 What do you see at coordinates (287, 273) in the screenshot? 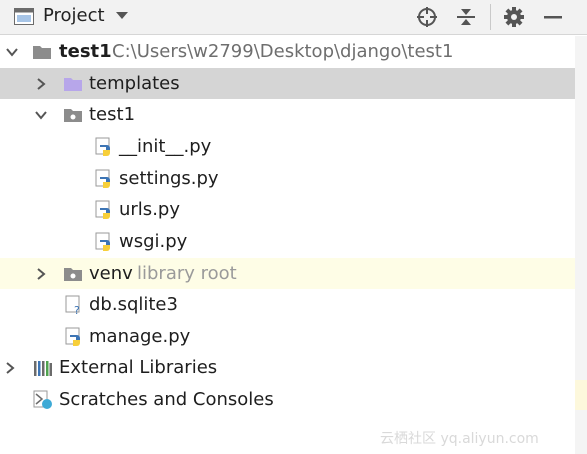
I see `tree-row-venv: venv library root` at bounding box center [287, 273].